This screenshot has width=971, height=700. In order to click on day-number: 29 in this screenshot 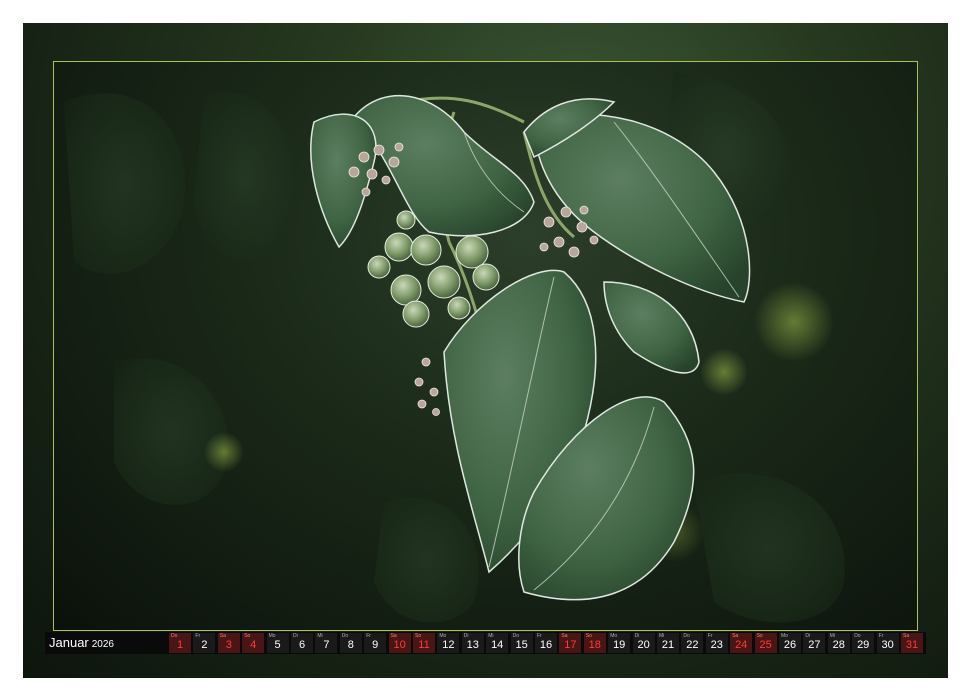, I will do `click(863, 645)`.